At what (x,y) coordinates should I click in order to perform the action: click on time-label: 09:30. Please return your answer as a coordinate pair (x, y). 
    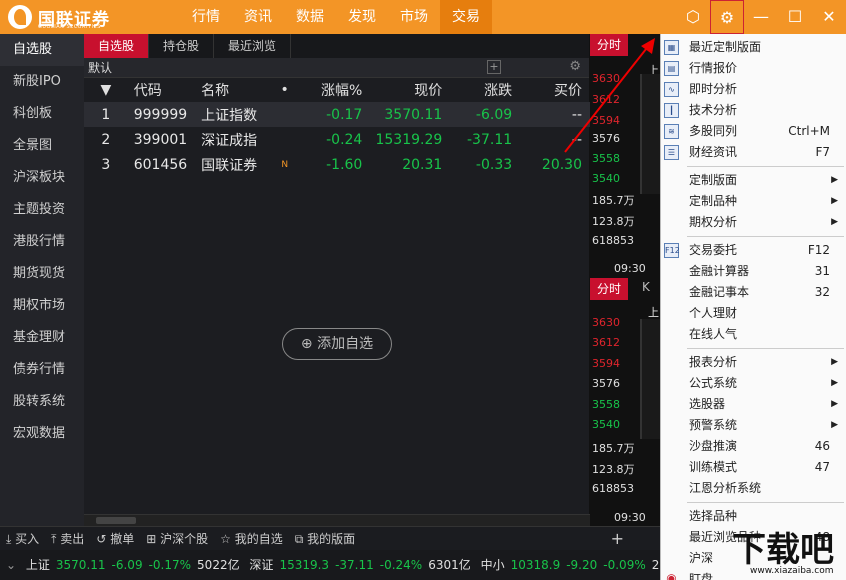
    Looking at the image, I should click on (630, 268).